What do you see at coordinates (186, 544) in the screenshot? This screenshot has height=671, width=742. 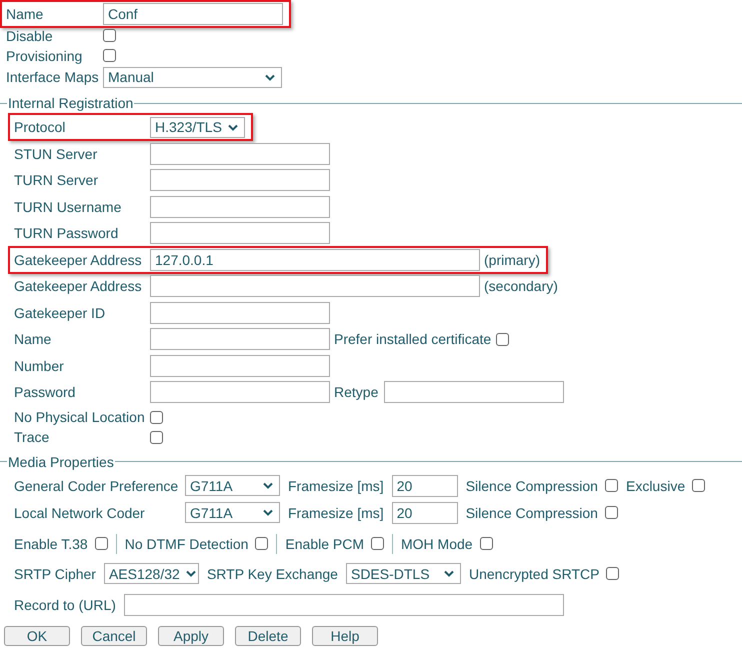 I see `field-label: No DTMF Detection` at bounding box center [186, 544].